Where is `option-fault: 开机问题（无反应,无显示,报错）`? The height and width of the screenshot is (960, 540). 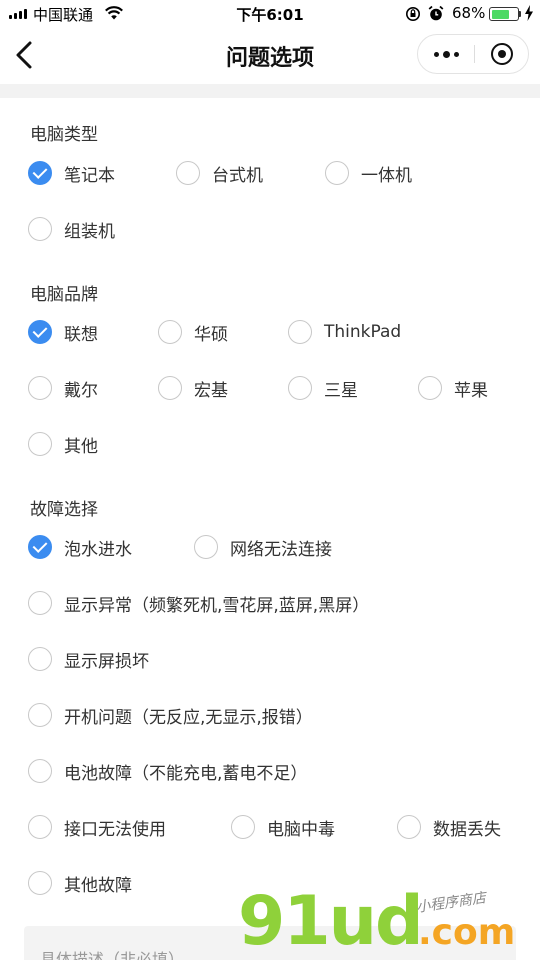 option-fault: 开机问题（无反应,无显示,报错） is located at coordinates (170, 715).